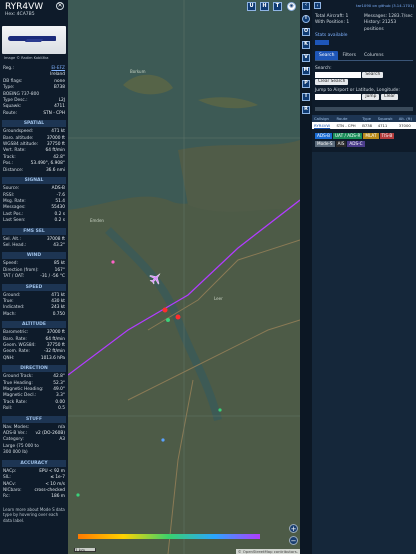  What do you see at coordinates (14, 277) in the screenshot?
I see `wind-label: TAT / OAT:` at bounding box center [14, 277].